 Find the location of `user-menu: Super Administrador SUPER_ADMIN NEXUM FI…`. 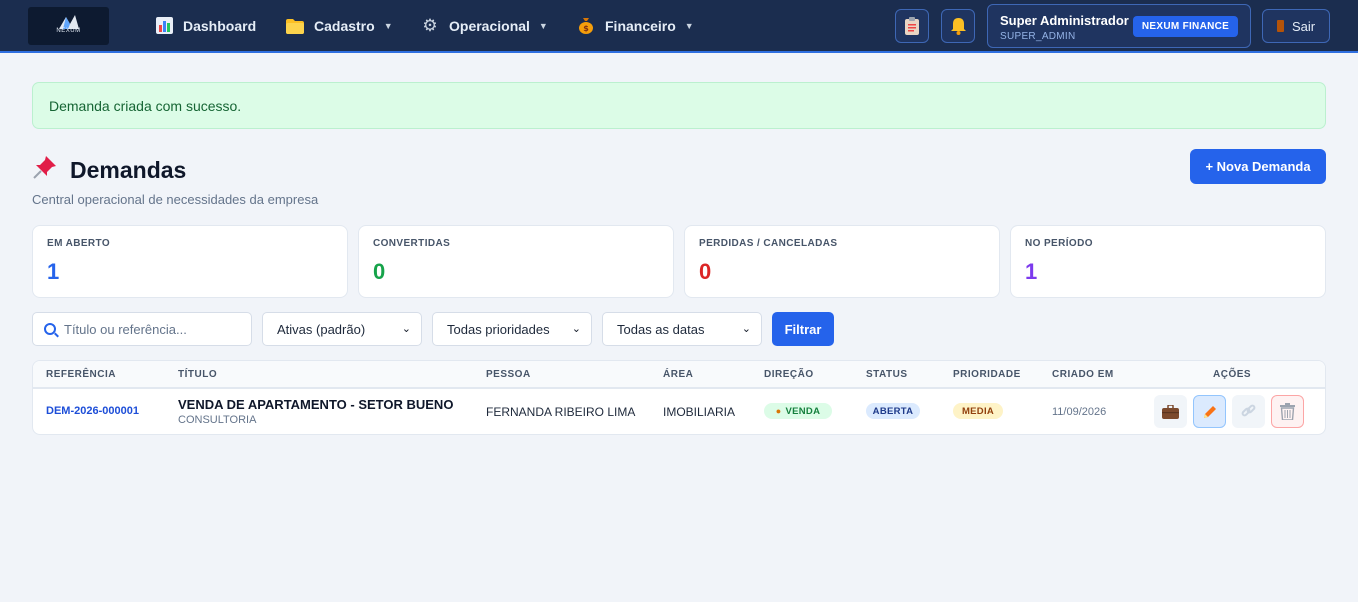

user-menu: Super Administrador SUPER_ADMIN NEXUM FI… is located at coordinates (1119, 26).